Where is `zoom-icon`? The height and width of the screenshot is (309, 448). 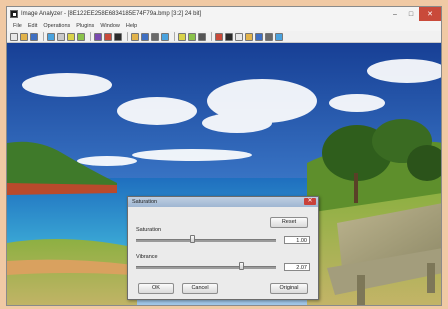 zoom-icon is located at coordinates (182, 36).